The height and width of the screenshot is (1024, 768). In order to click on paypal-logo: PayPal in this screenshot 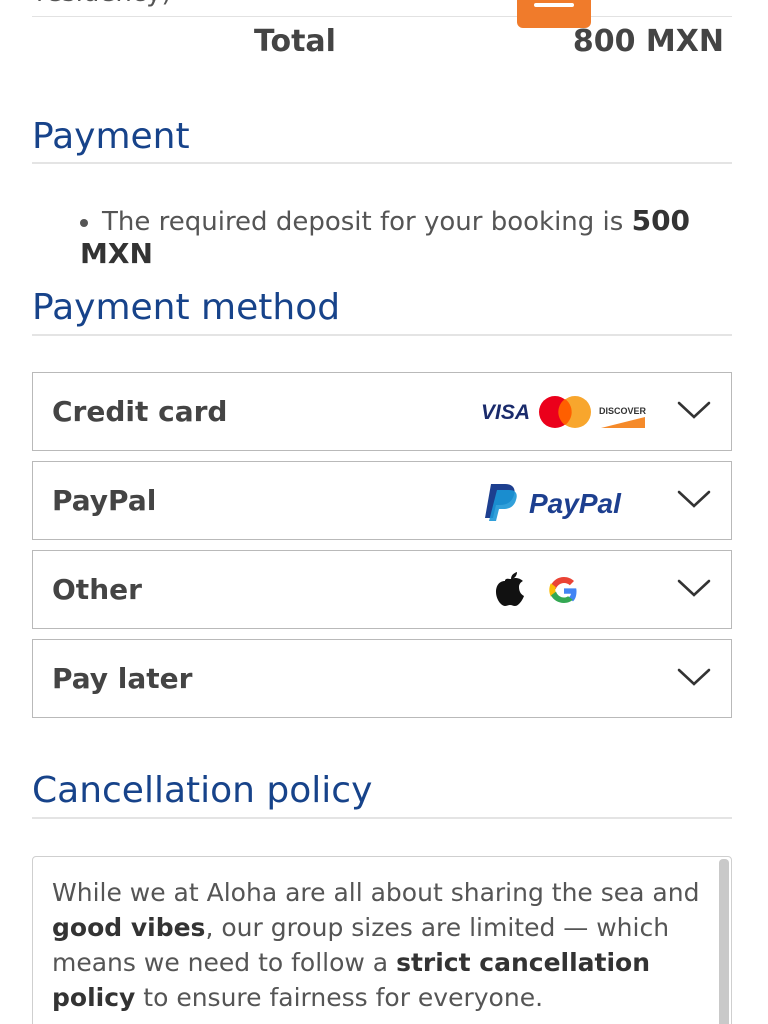, I will do `click(568, 501)`.